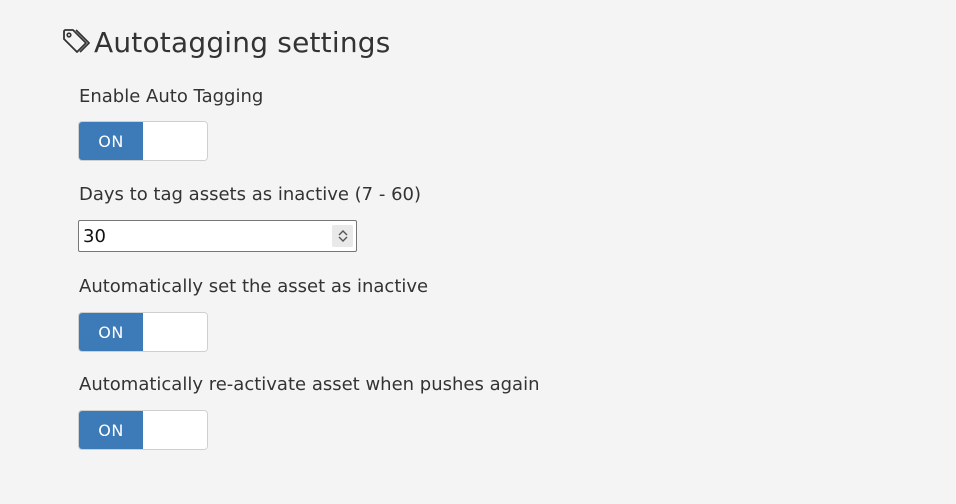 This screenshot has width=956, height=504. I want to click on auto-set-inactive-toggle: ON, so click(143, 332).